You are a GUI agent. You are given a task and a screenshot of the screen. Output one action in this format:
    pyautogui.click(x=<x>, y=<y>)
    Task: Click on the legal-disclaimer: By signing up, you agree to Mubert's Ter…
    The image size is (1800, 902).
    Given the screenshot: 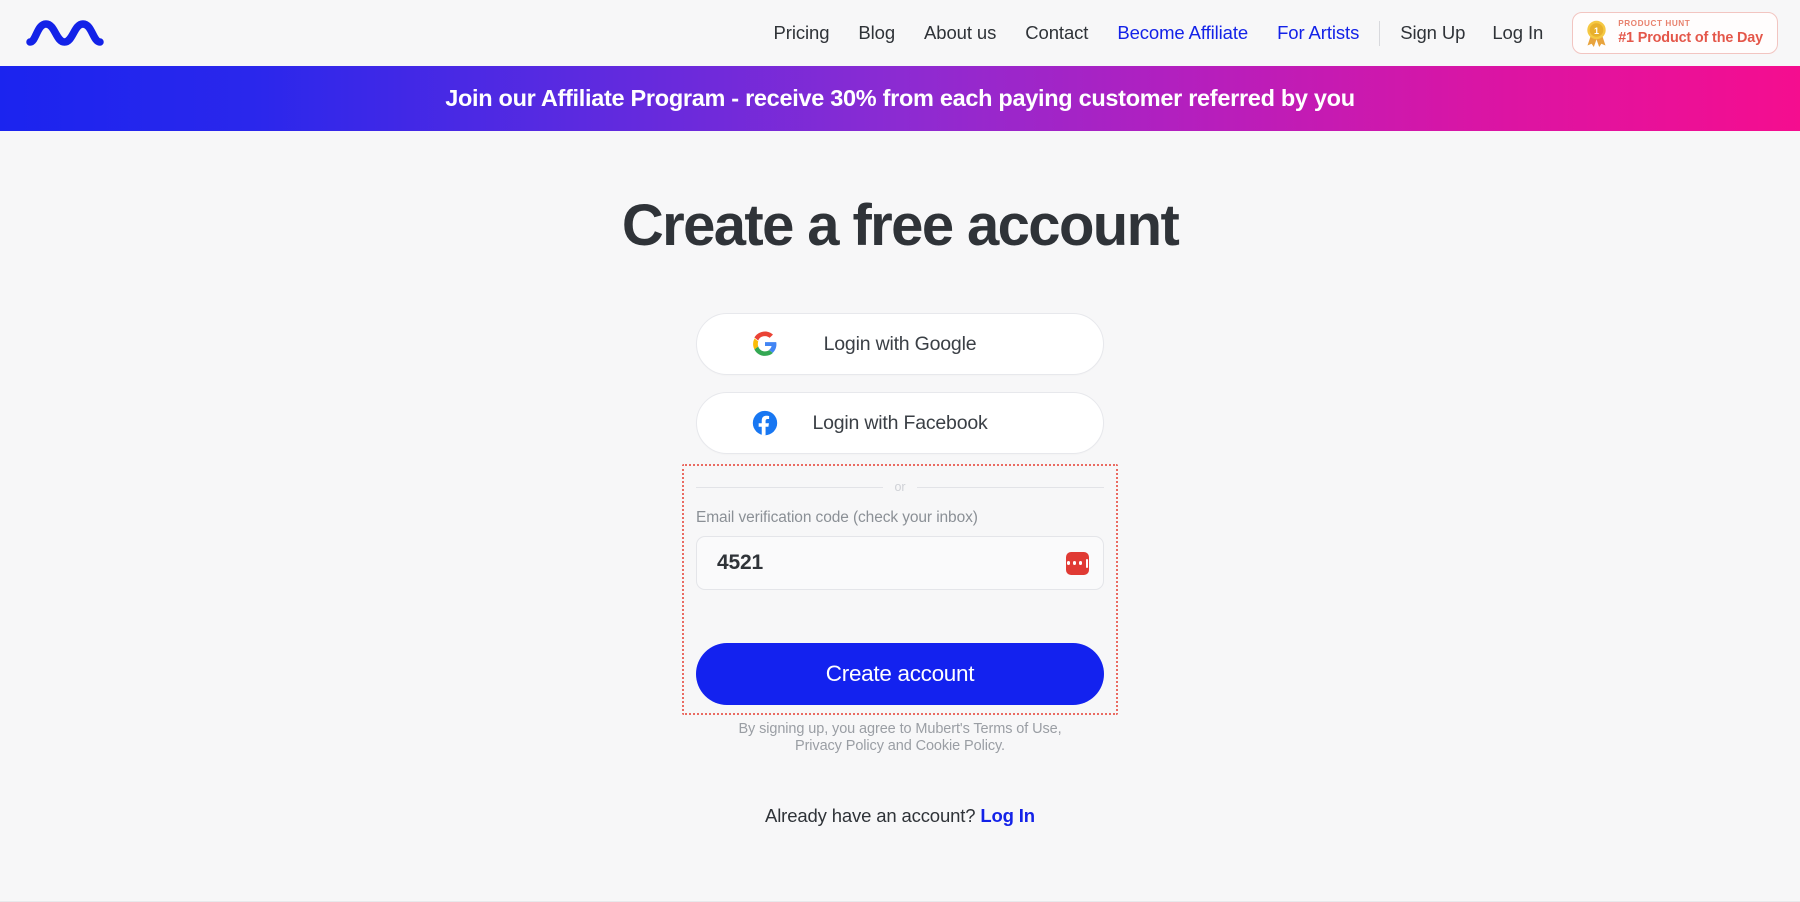 What is the action you would take?
    pyautogui.click(x=900, y=738)
    